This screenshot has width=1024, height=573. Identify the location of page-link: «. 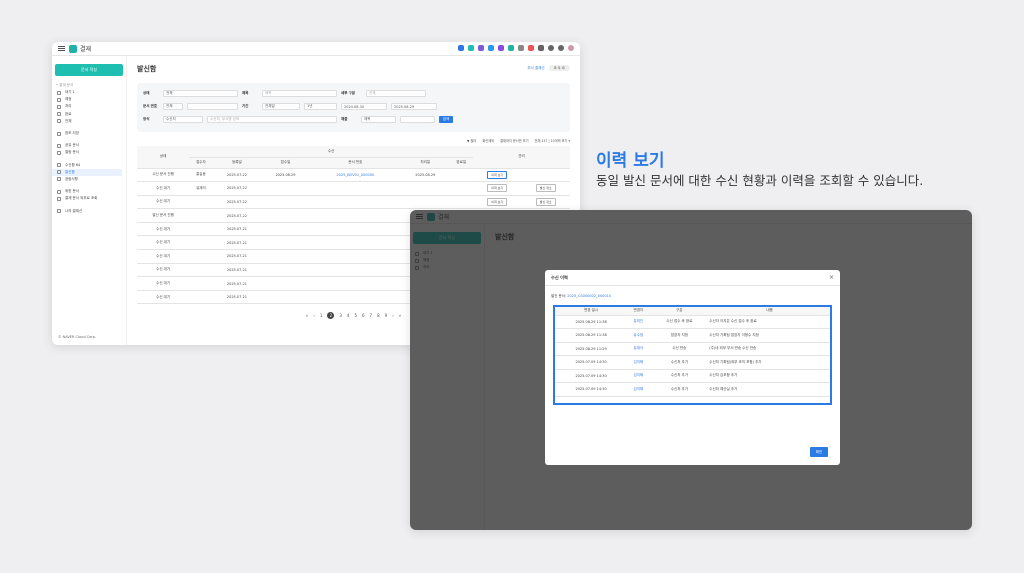
(307, 315).